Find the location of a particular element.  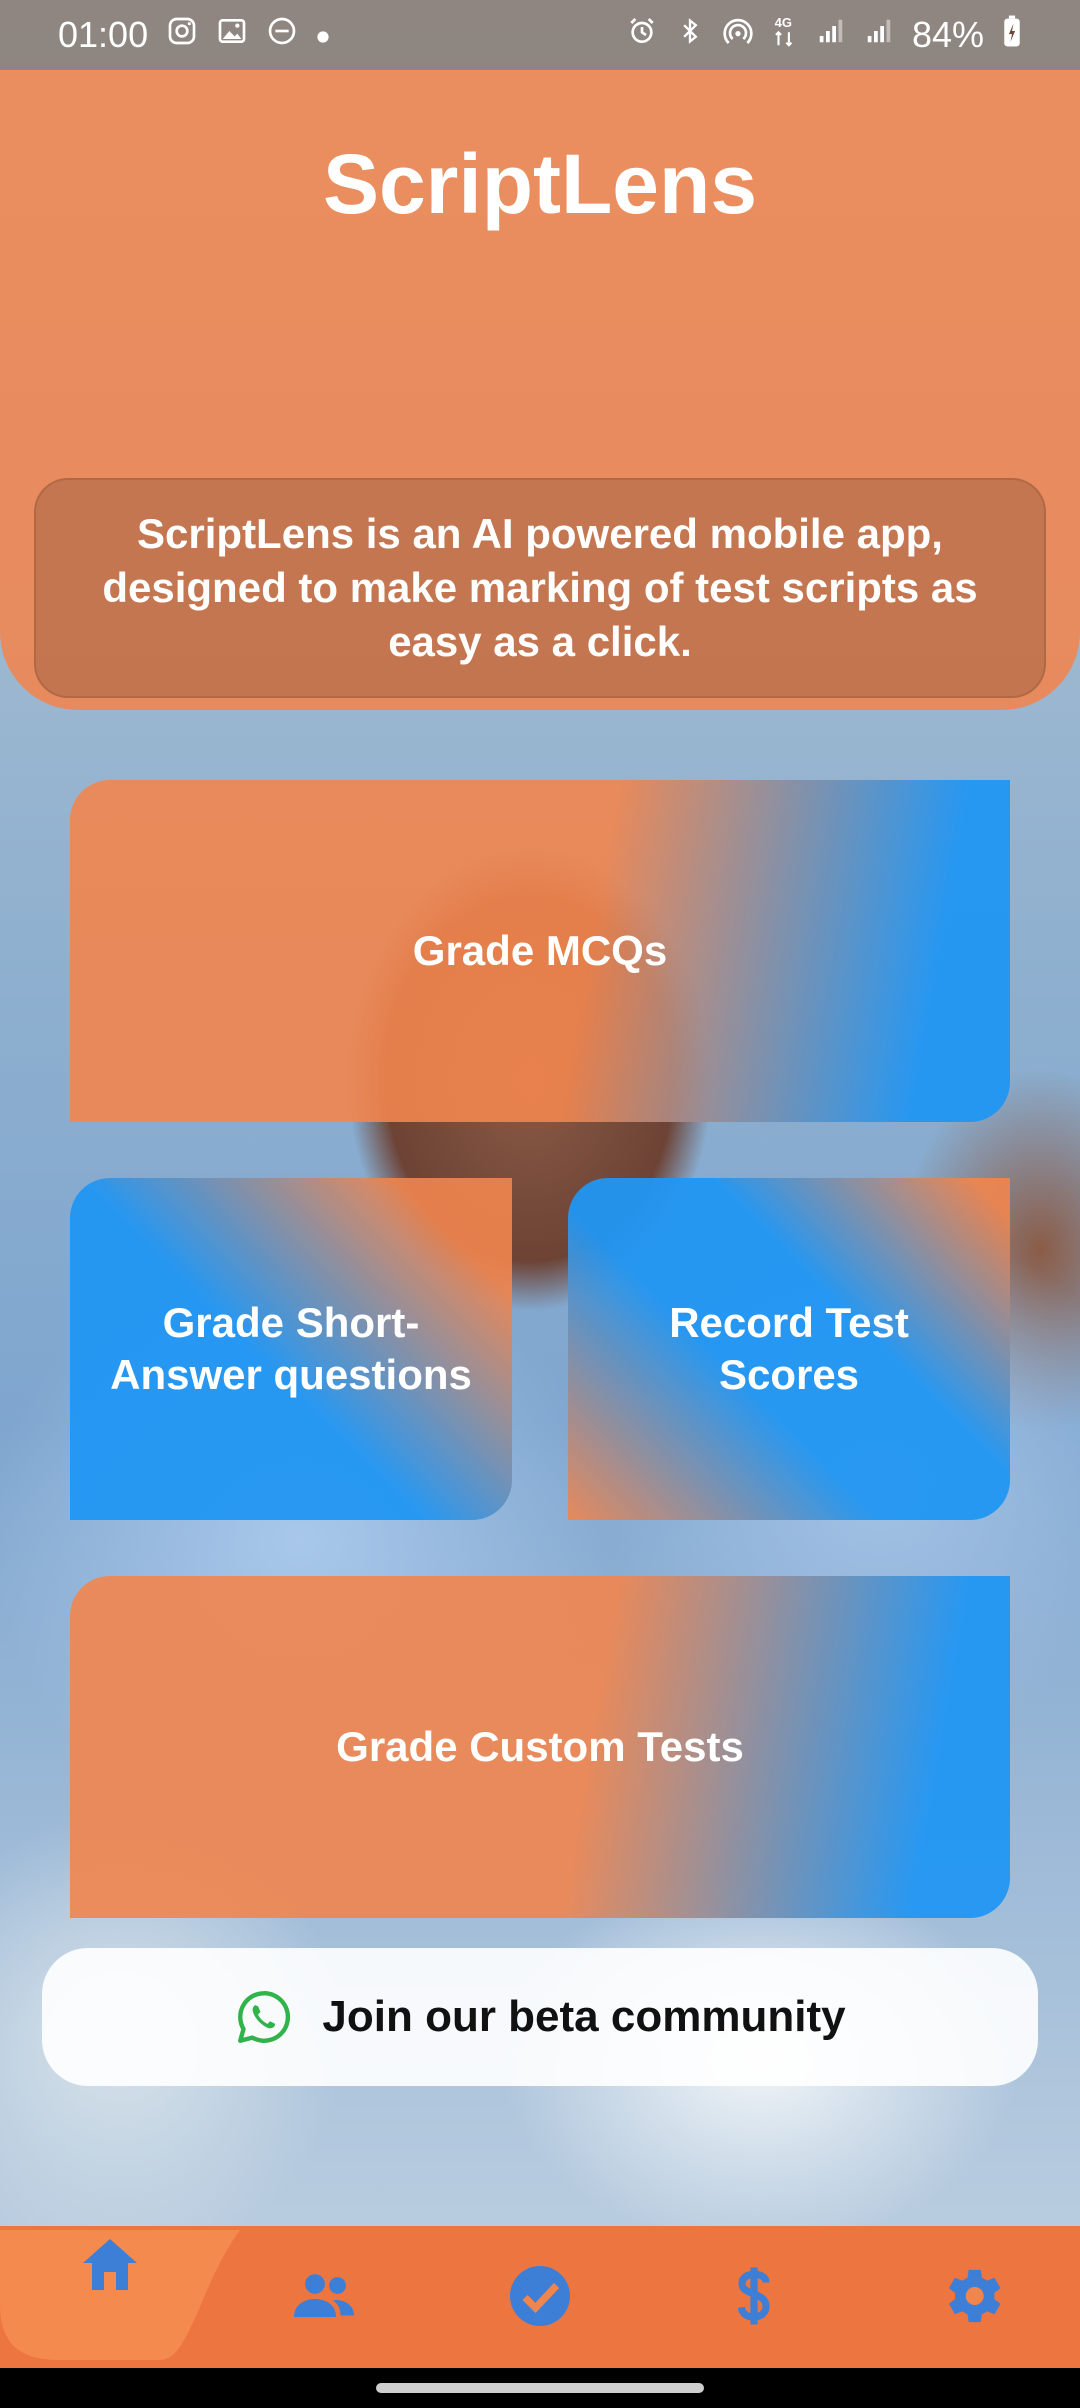

grade-mcqs-label: Grade MCQs is located at coordinates (540, 950).